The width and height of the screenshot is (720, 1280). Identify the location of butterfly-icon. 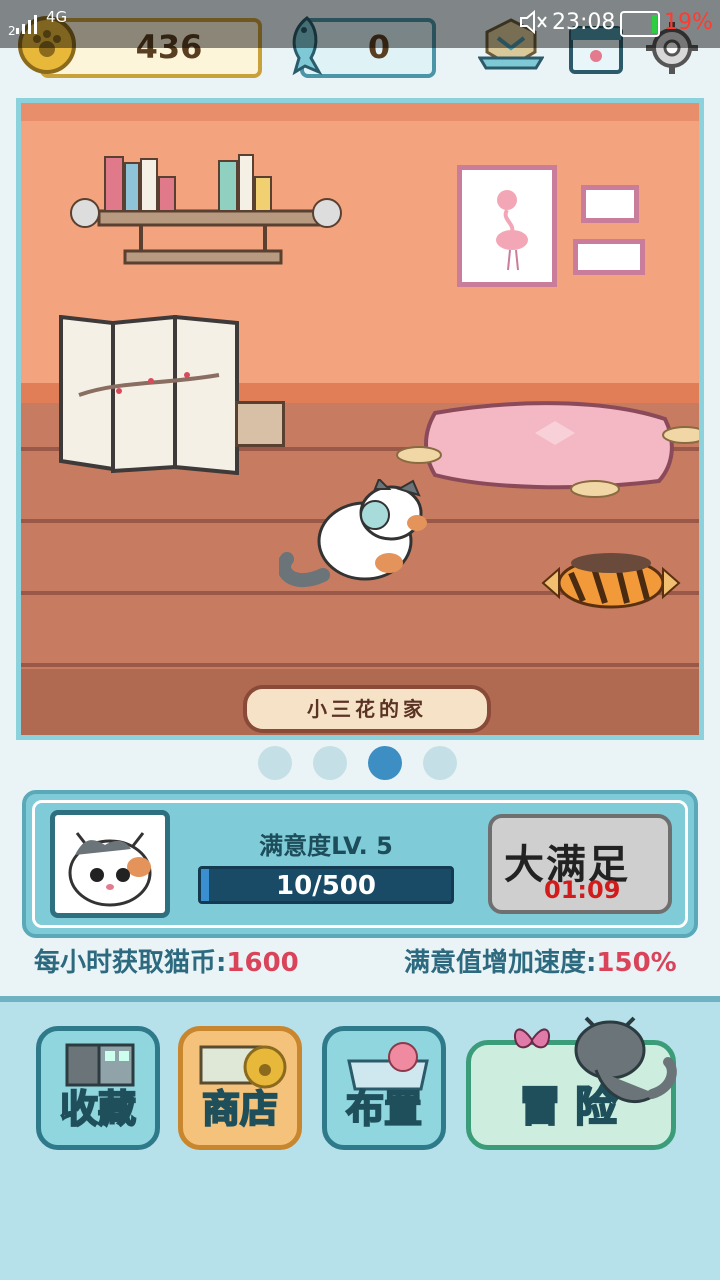
(532, 1042).